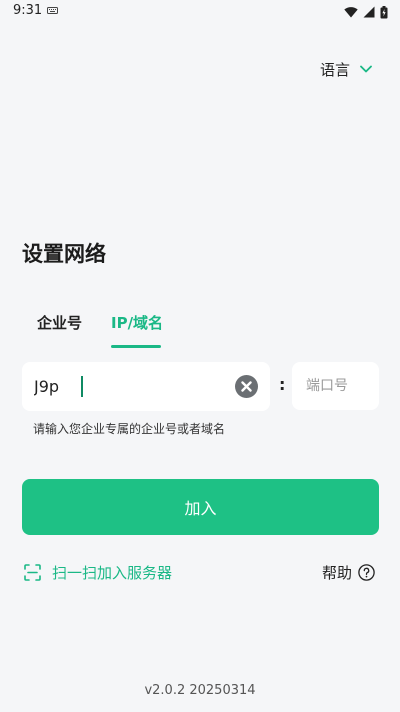 The image size is (400, 712). I want to click on wifi-icon, so click(351, 12).